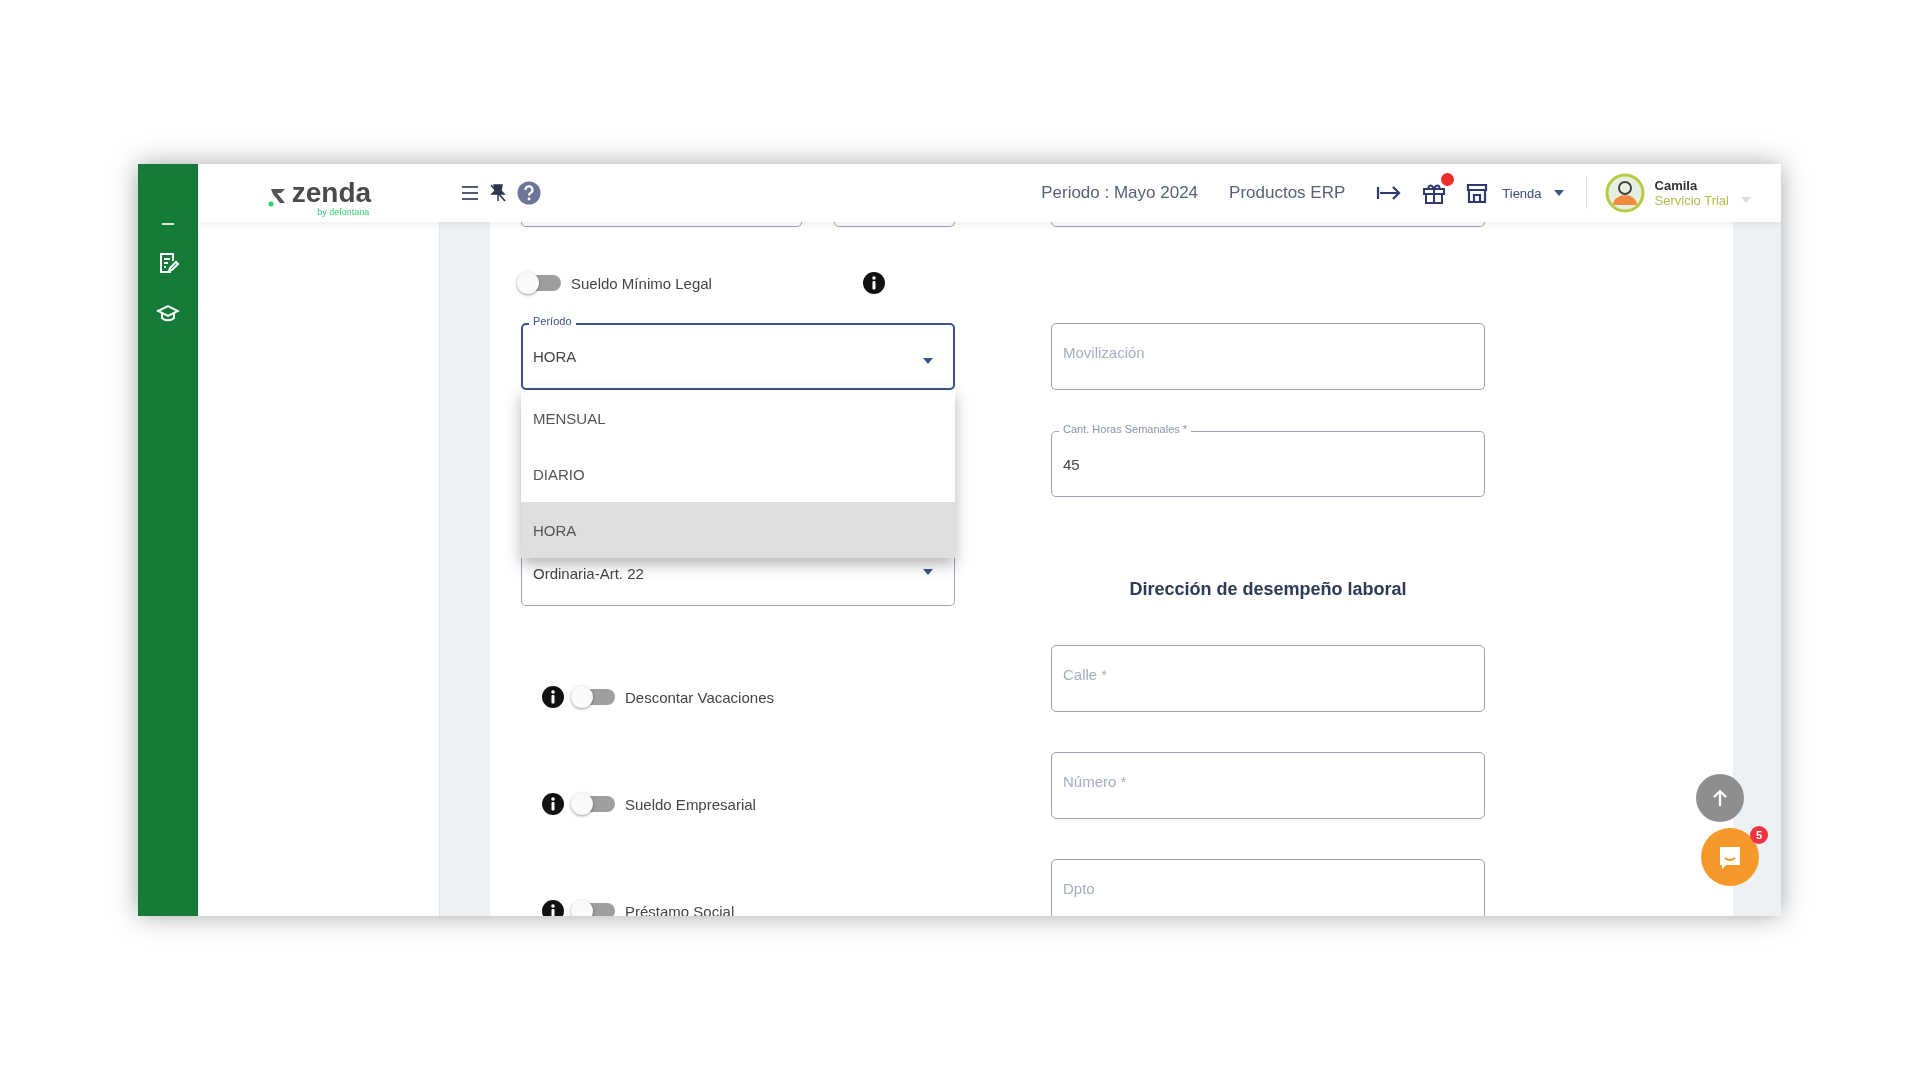 This screenshot has height=1080, width=1920. I want to click on field-value: 45, so click(1071, 464).